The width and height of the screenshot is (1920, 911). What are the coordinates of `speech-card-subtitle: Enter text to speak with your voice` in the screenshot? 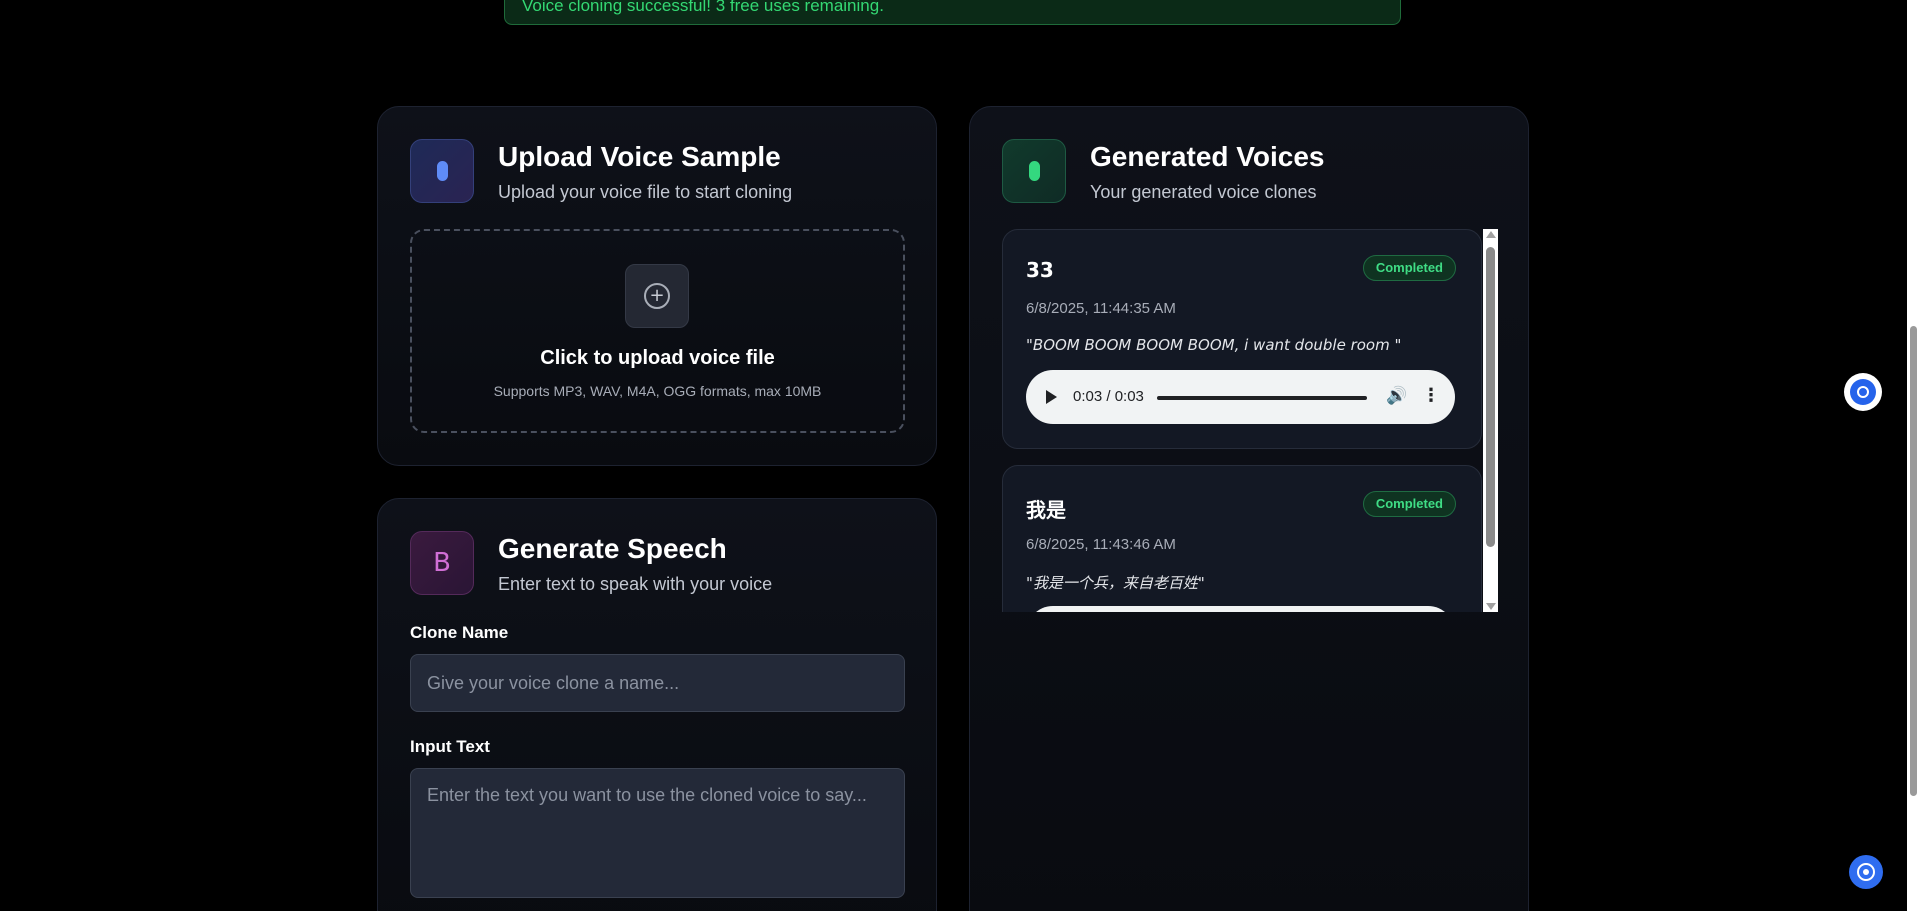 It's located at (635, 584).